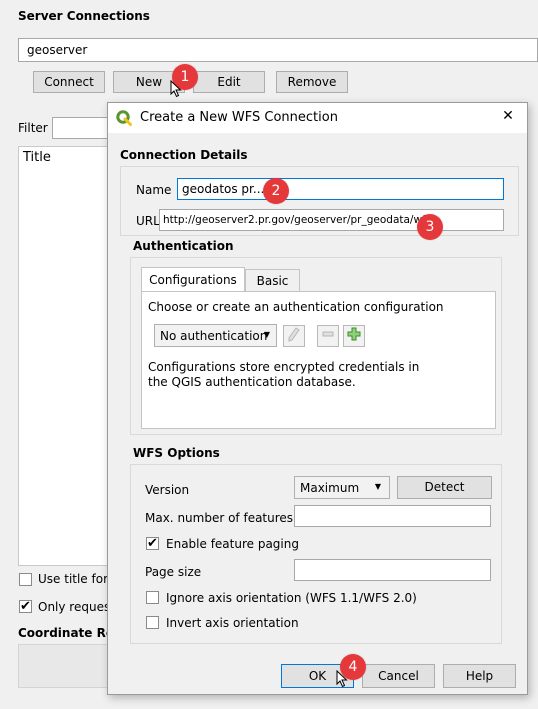 This screenshot has width=538, height=709. I want to click on auth-config-select-value: No authentication, so click(214, 336).